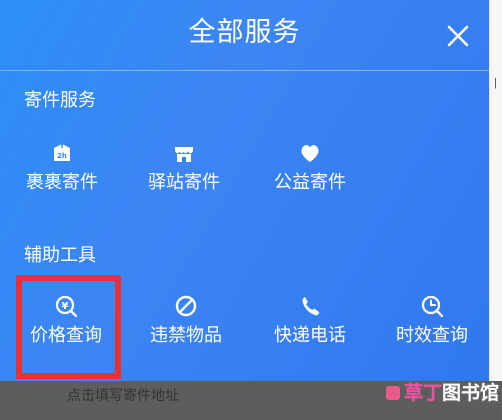  I want to click on clock-search-icon, so click(432, 306).